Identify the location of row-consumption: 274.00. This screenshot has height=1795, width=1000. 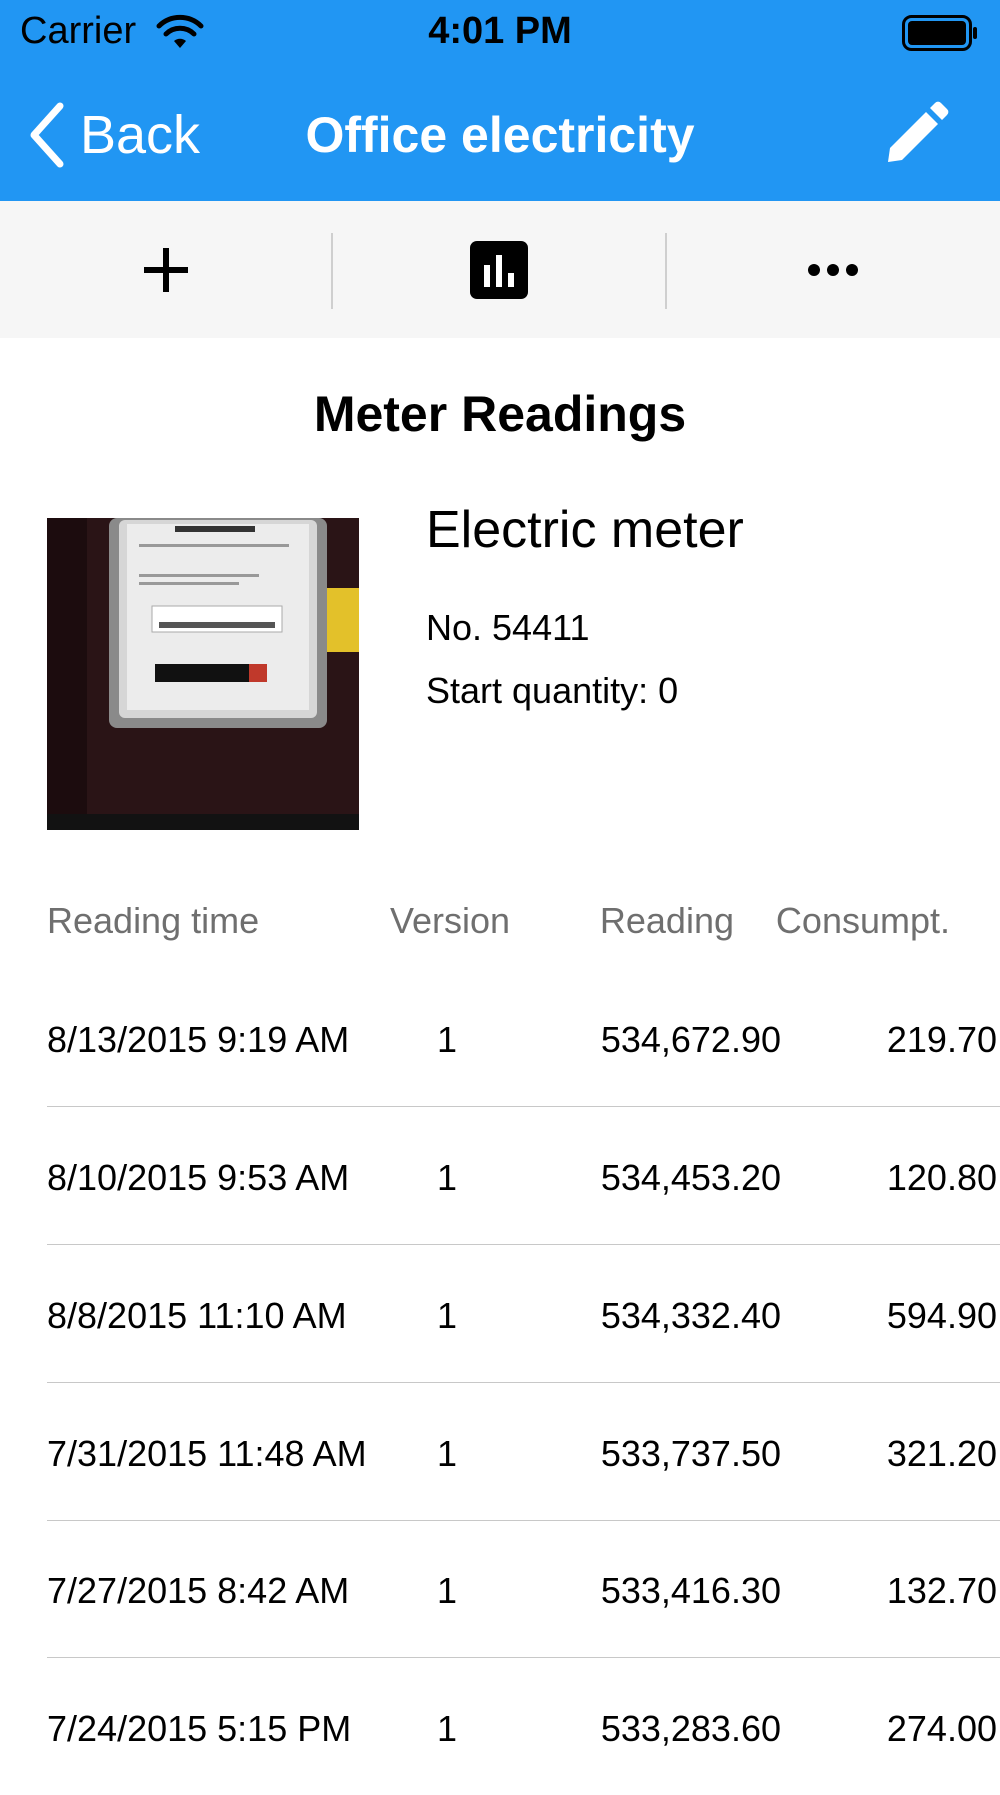
(941, 1728).